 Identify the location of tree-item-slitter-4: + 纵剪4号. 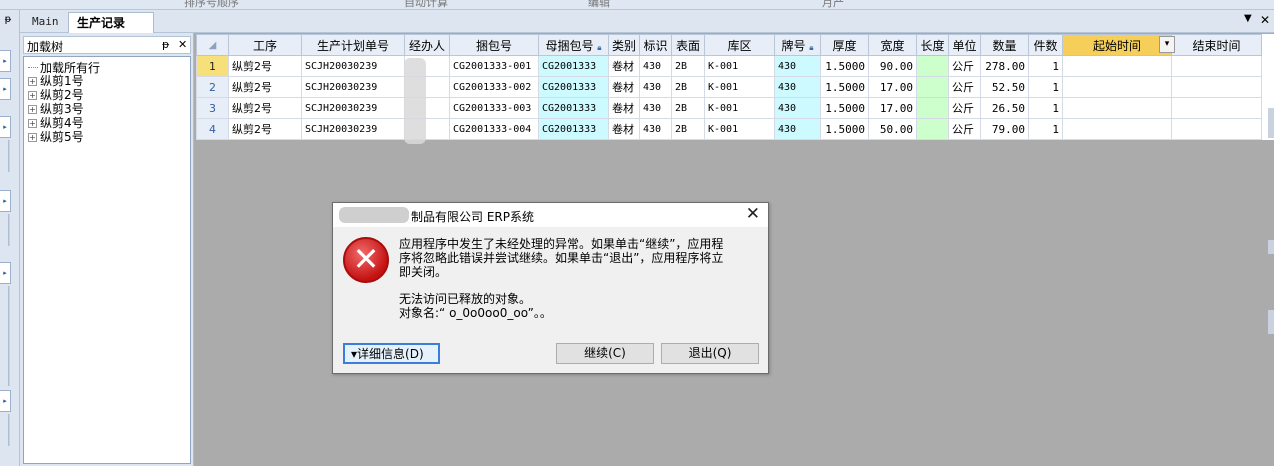
(56, 123).